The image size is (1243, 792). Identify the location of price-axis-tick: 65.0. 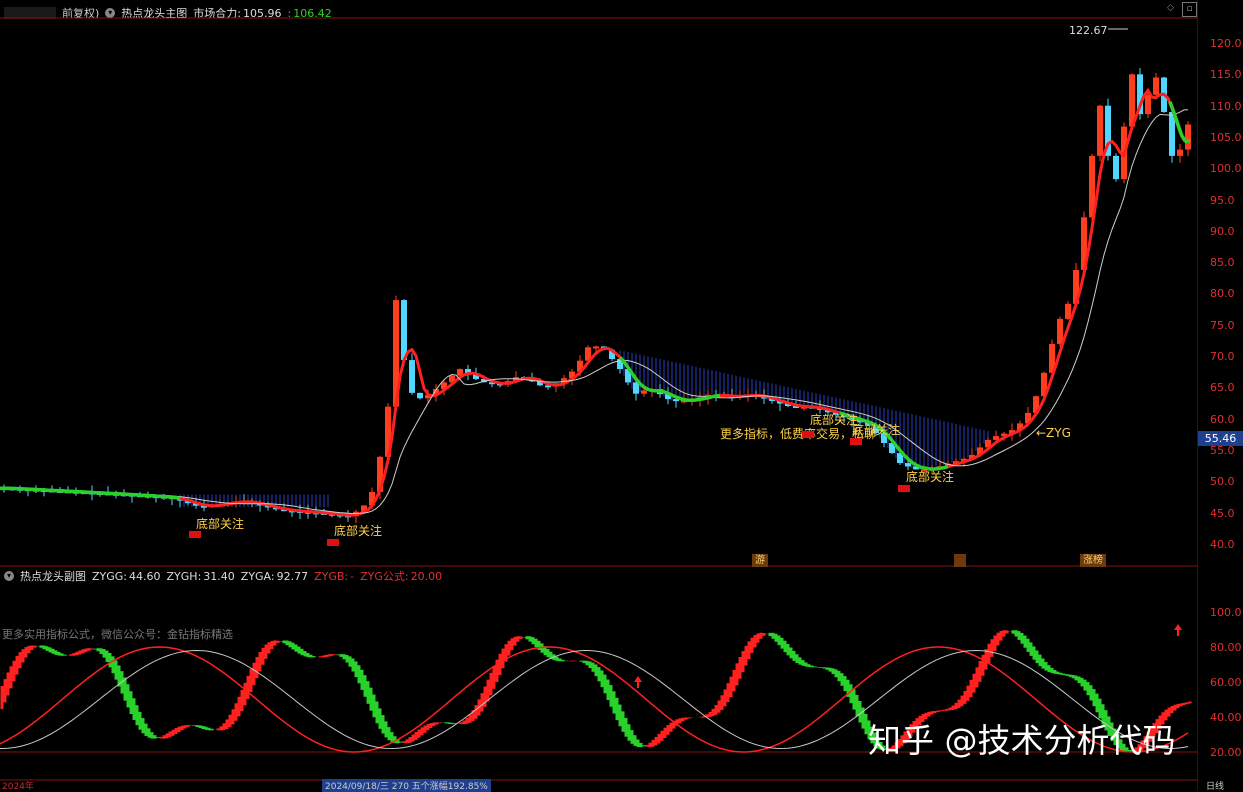
(1222, 388).